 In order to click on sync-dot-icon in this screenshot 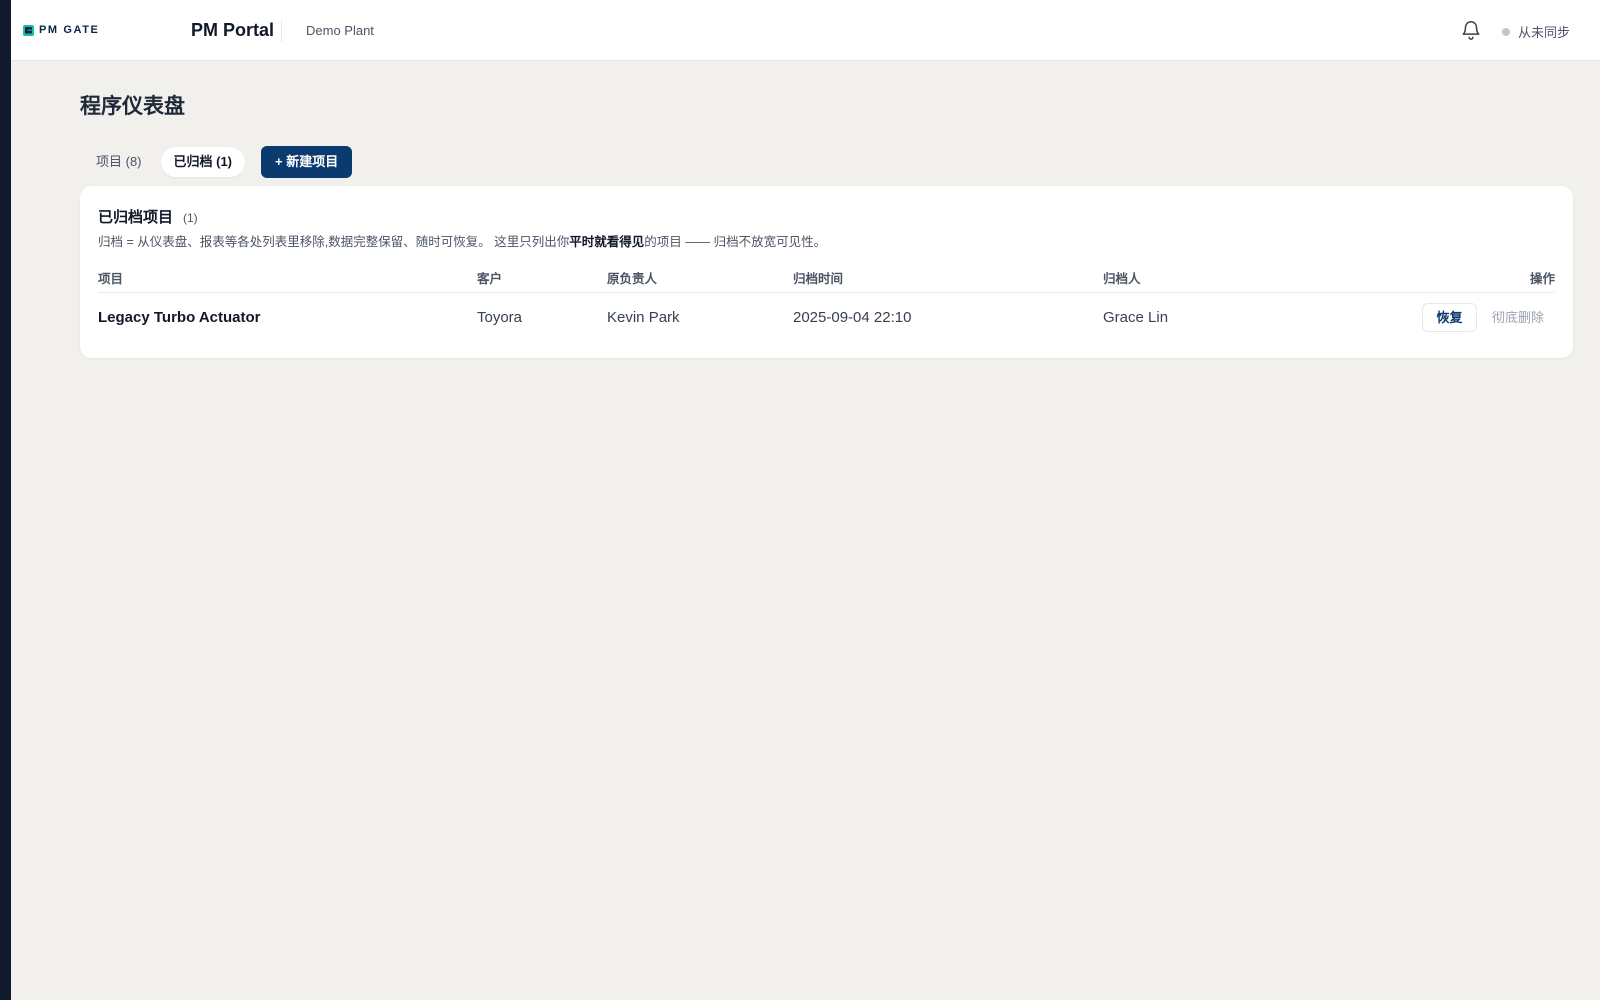, I will do `click(1506, 31)`.